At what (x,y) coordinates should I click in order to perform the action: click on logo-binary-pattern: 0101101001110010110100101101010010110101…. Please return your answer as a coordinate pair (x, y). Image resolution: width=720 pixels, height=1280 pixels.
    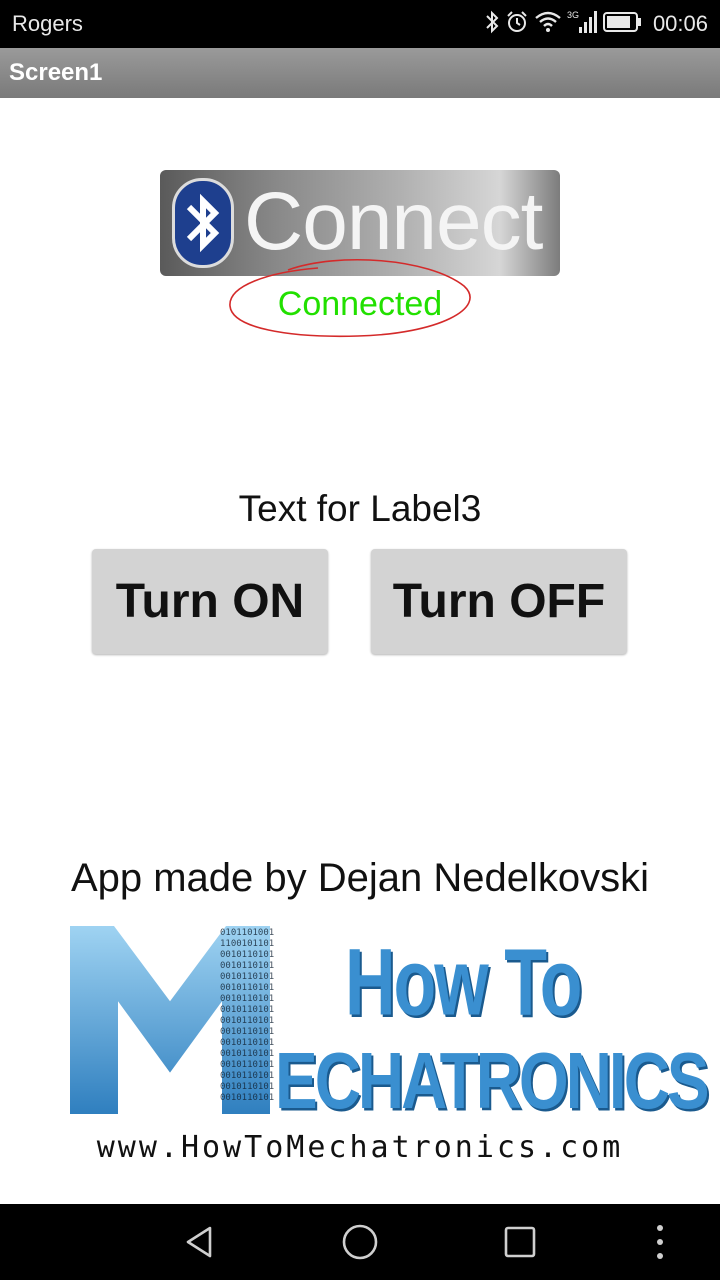
    Looking at the image, I should click on (247, 1015).